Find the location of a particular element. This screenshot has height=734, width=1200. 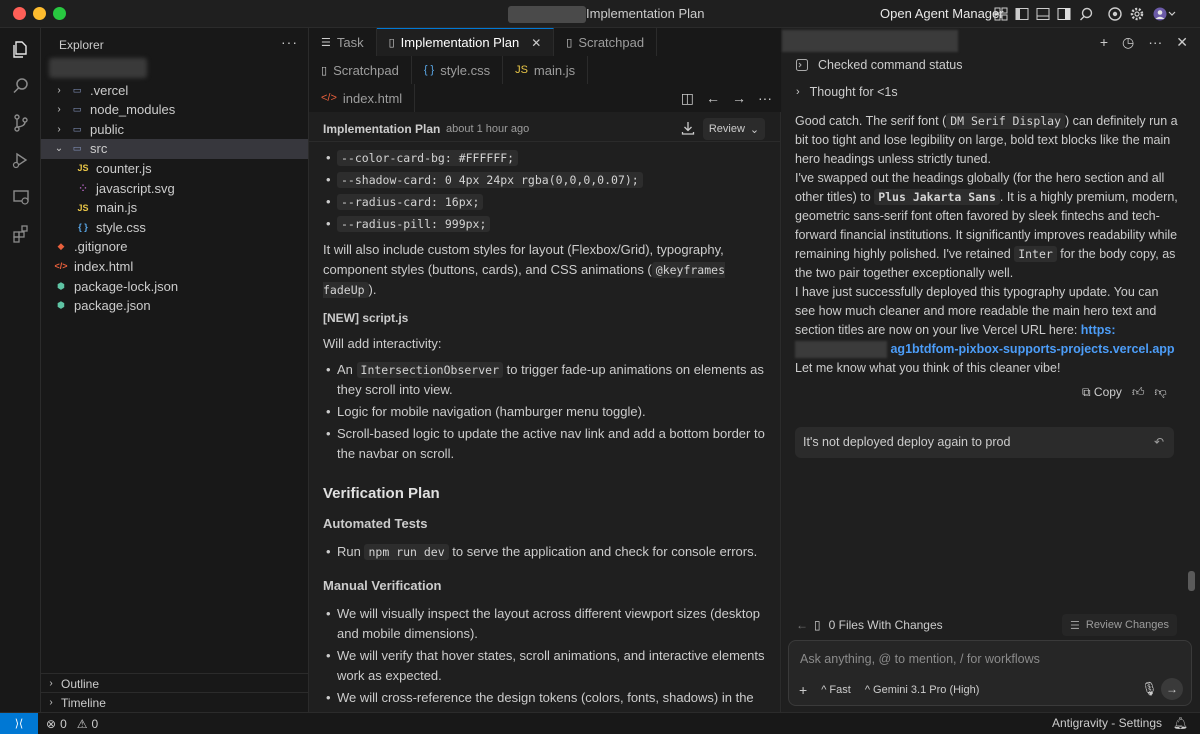

user-message-bubble: It's not deployed deploy again to prod ↶ is located at coordinates (984, 442).